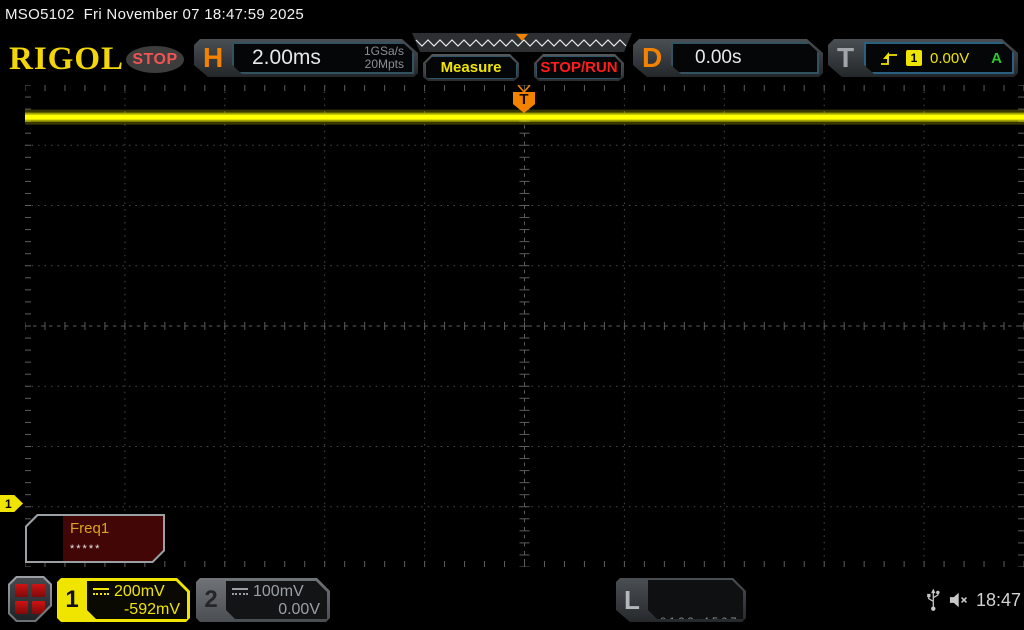 The height and width of the screenshot is (630, 1024). I want to click on trigger-panel: T 1 0.00V A, so click(923, 58).